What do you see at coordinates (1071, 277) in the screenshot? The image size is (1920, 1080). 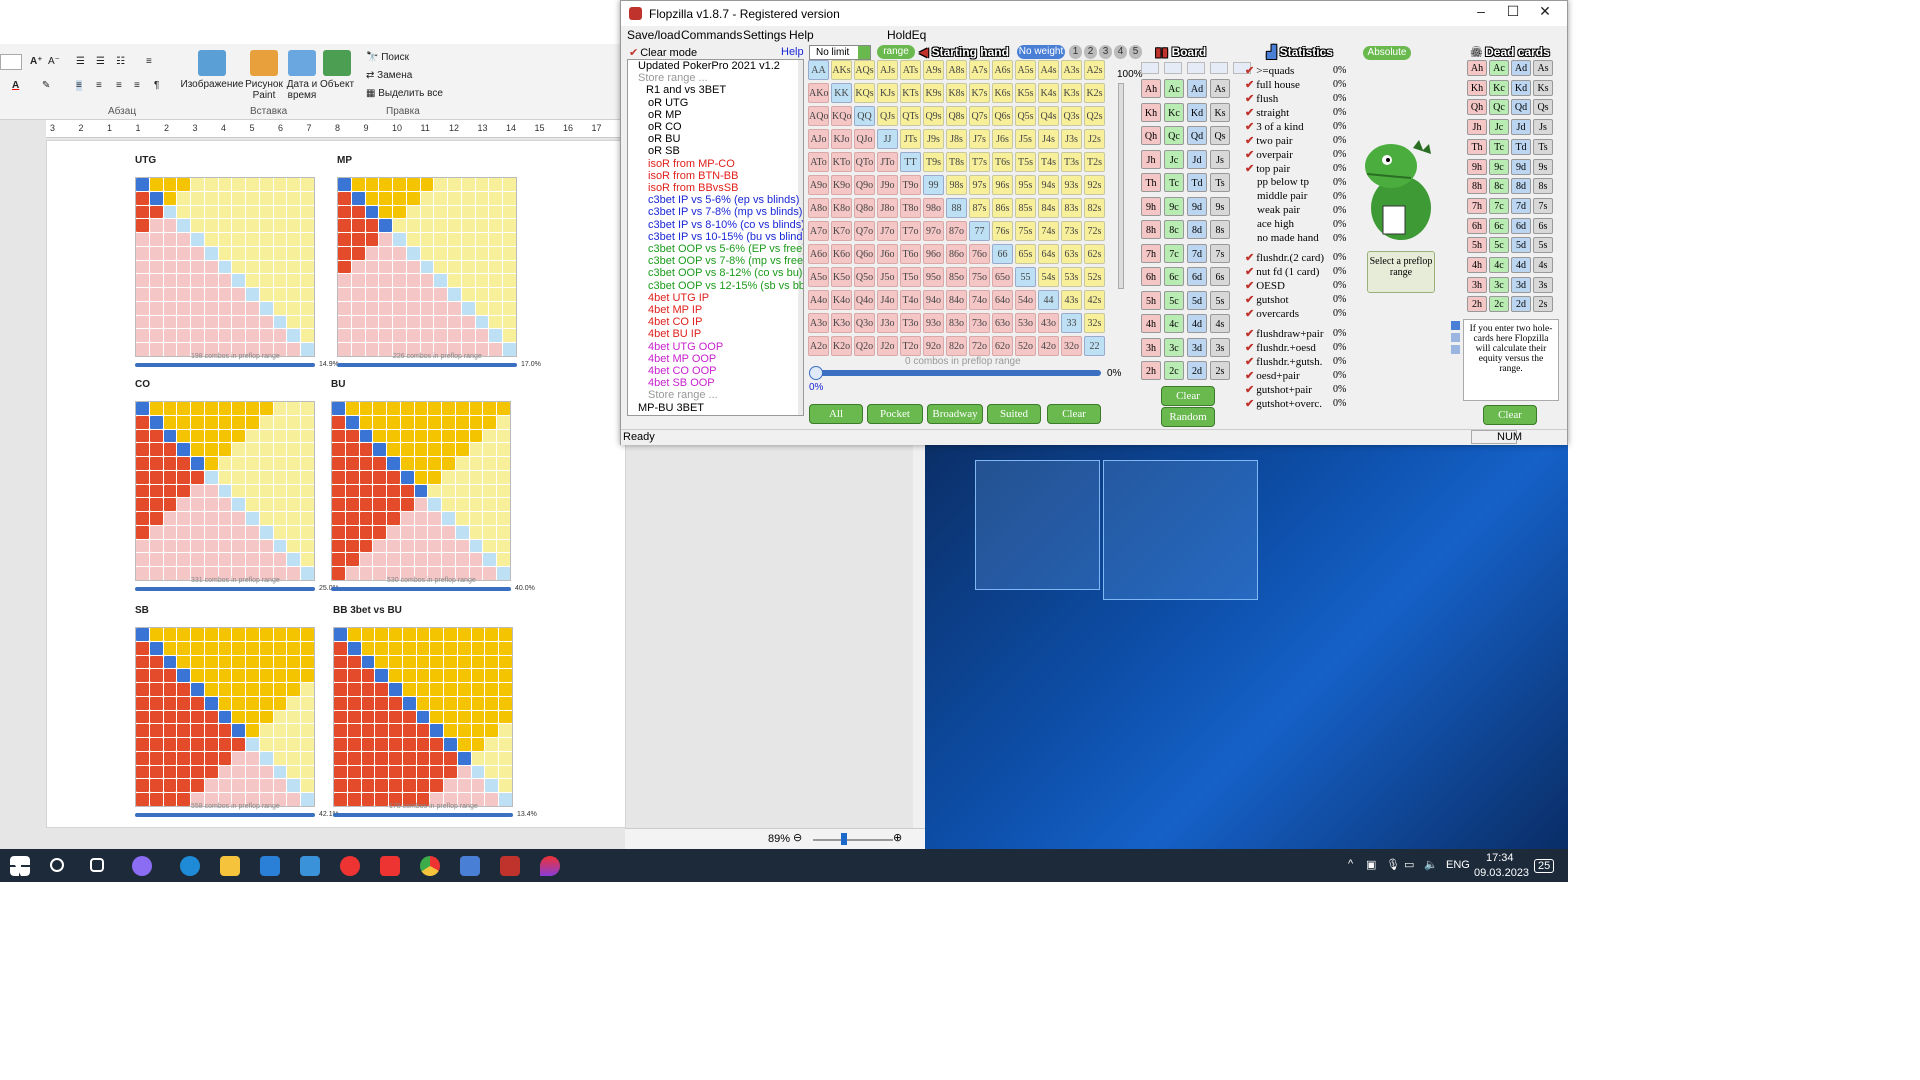 I see `hand-cell: 53s` at bounding box center [1071, 277].